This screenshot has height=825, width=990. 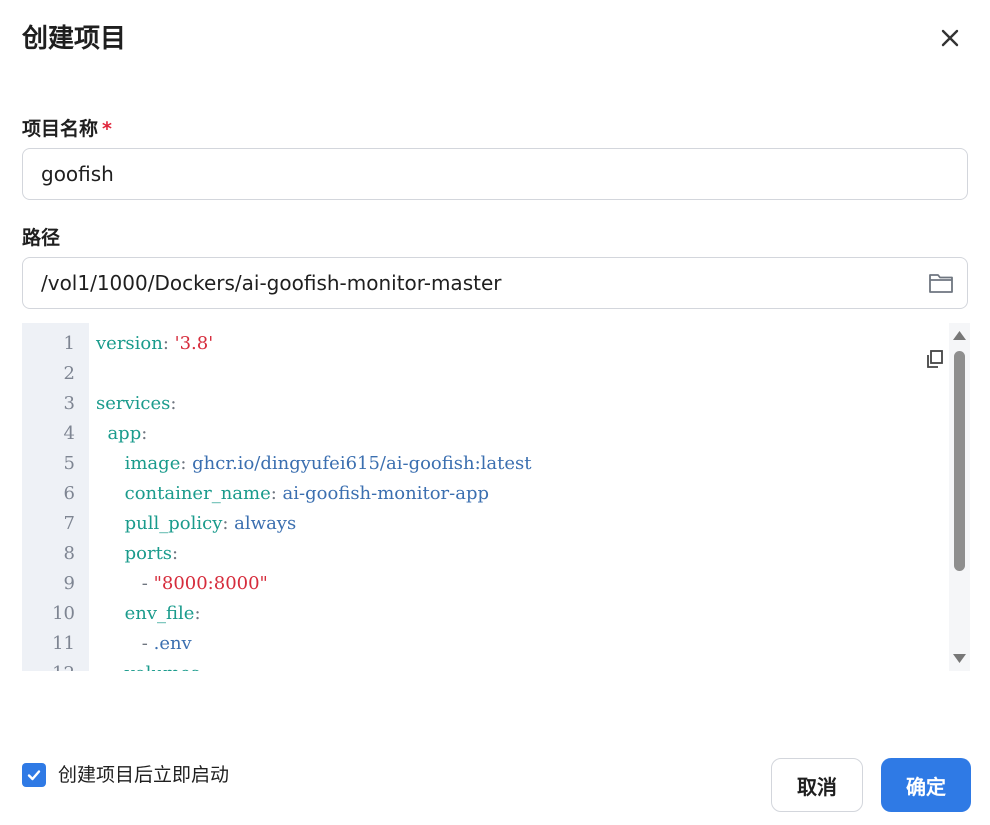 What do you see at coordinates (926, 785) in the screenshot?
I see `confirm-button: 确定` at bounding box center [926, 785].